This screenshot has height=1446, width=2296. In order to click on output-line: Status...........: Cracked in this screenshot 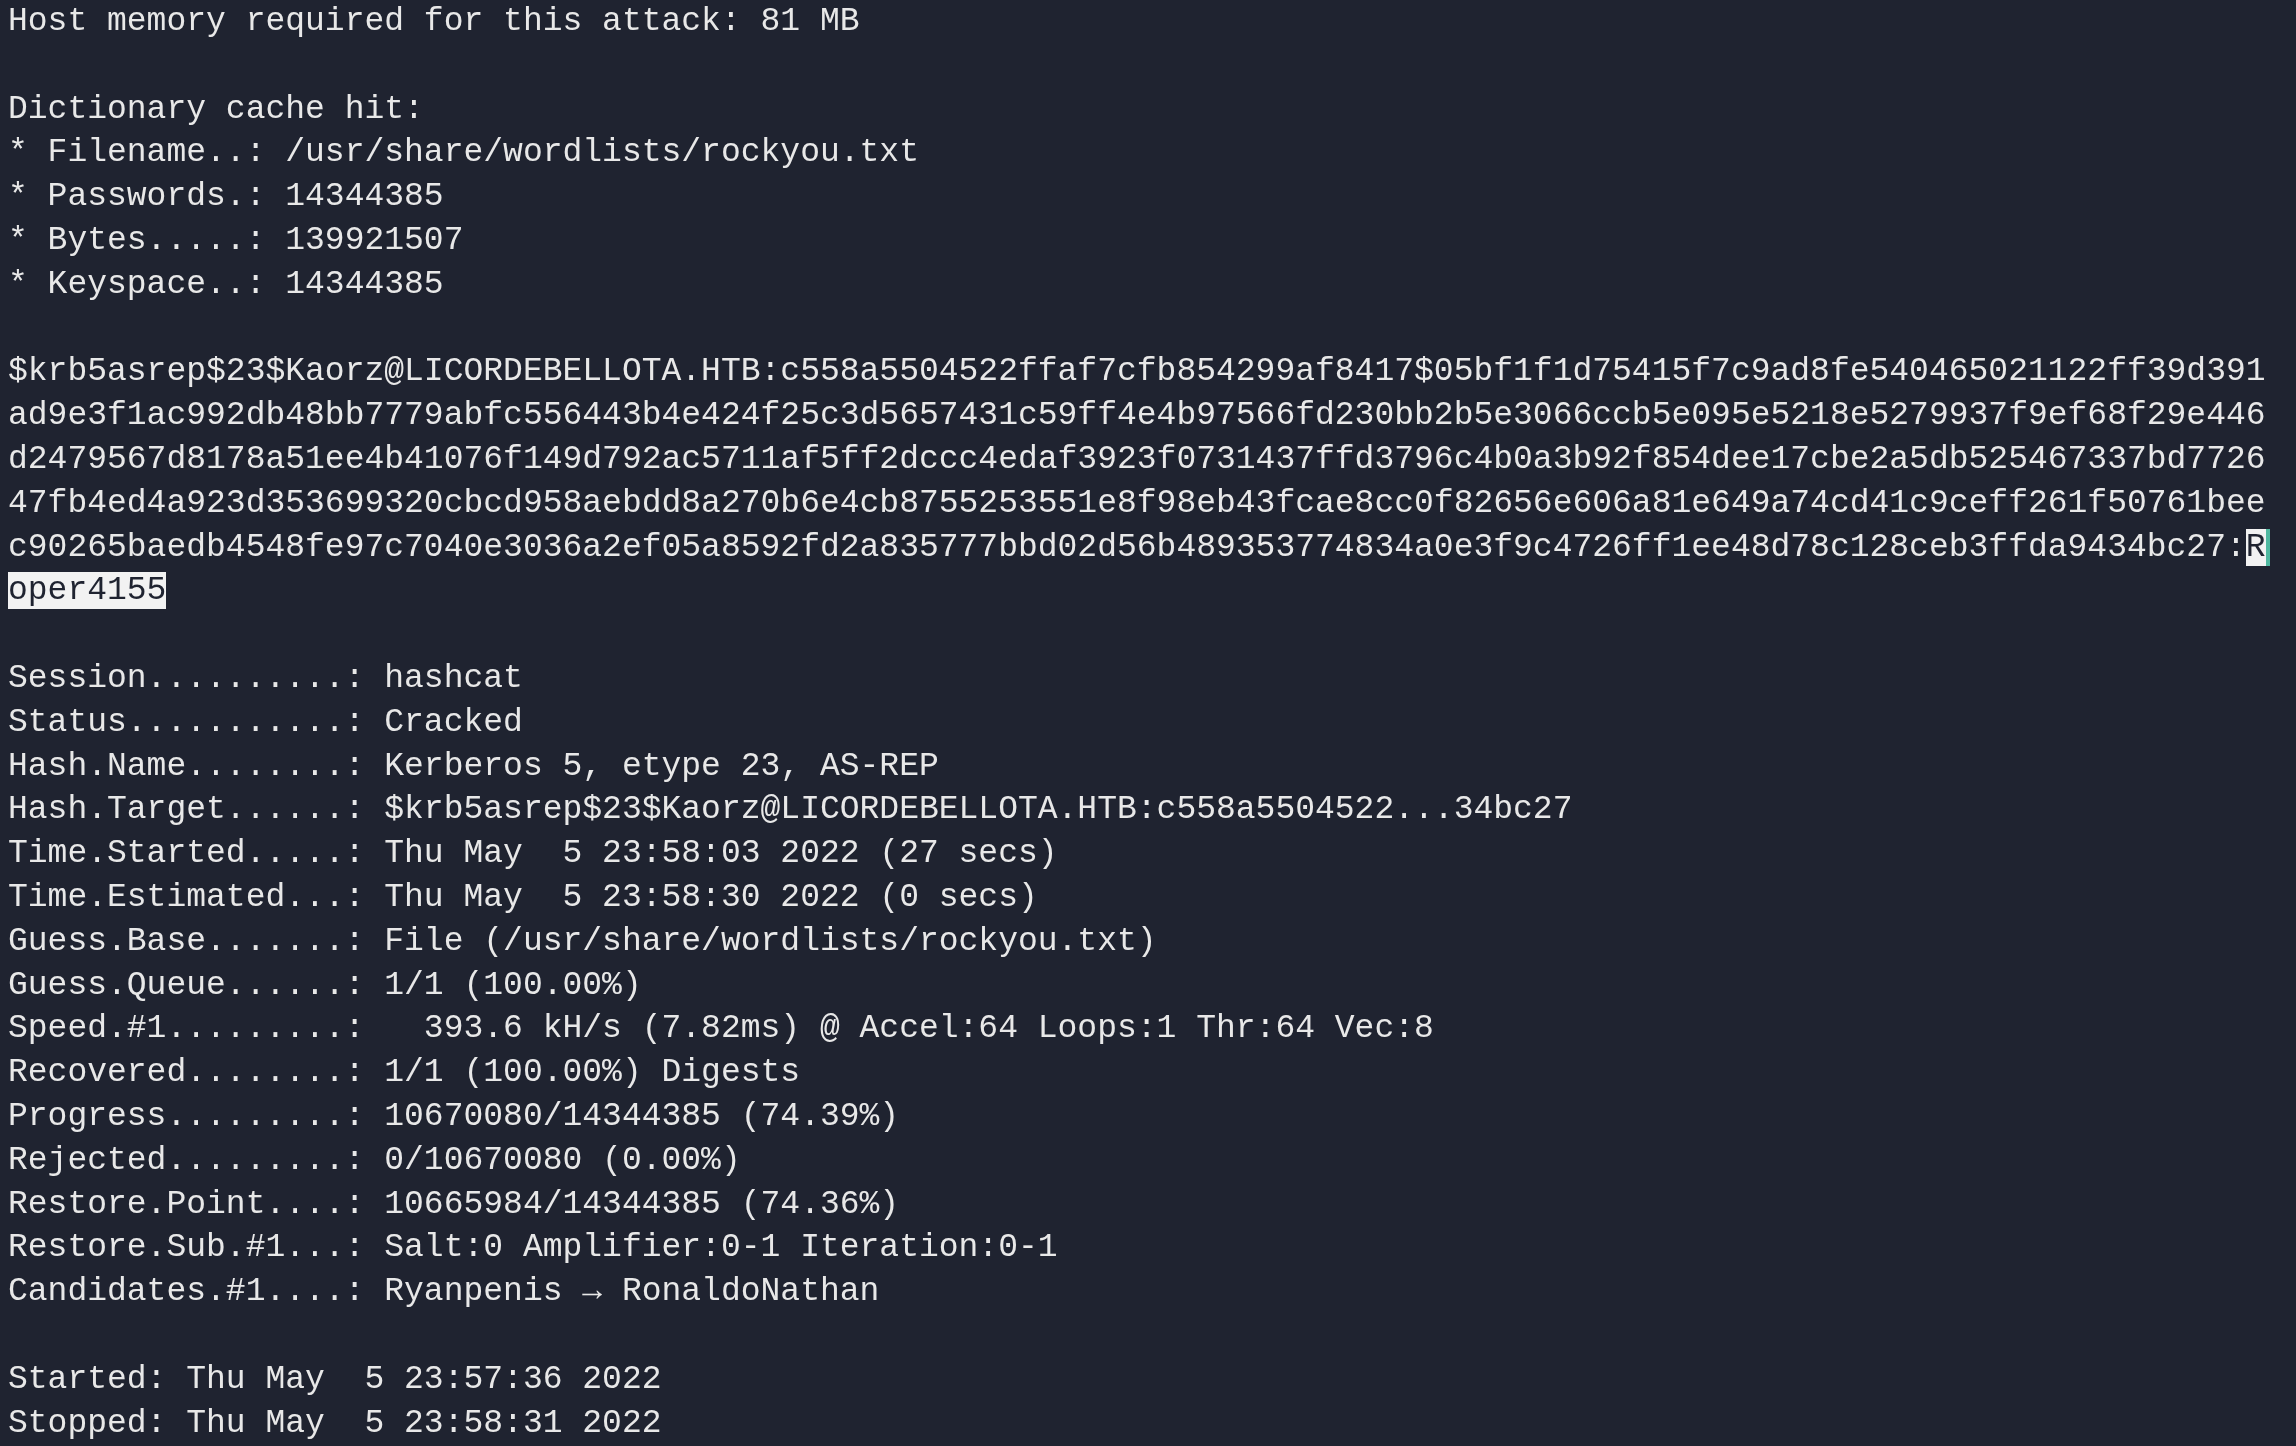, I will do `click(265, 722)`.